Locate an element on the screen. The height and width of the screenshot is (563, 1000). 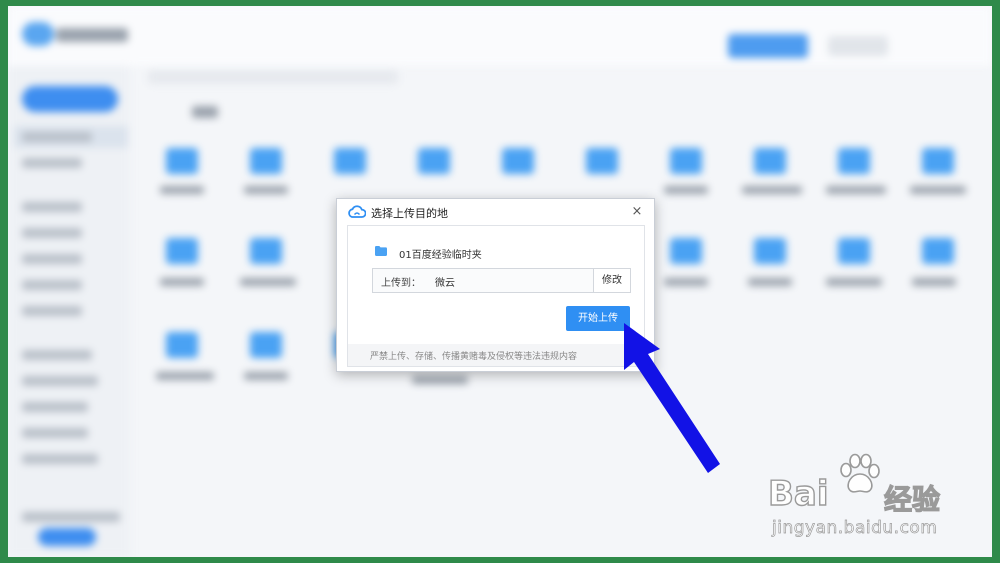
notice-bar: 严禁上传、存储、传播黄赌毒及侵权等违法违规内容 is located at coordinates (496, 355).